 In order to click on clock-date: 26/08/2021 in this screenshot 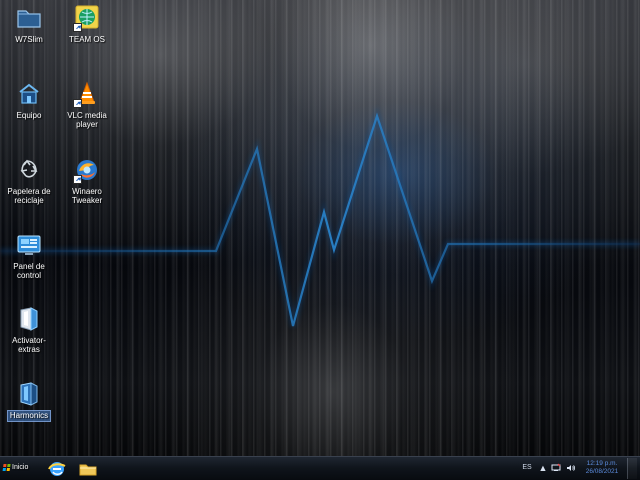, I will do `click(602, 471)`.